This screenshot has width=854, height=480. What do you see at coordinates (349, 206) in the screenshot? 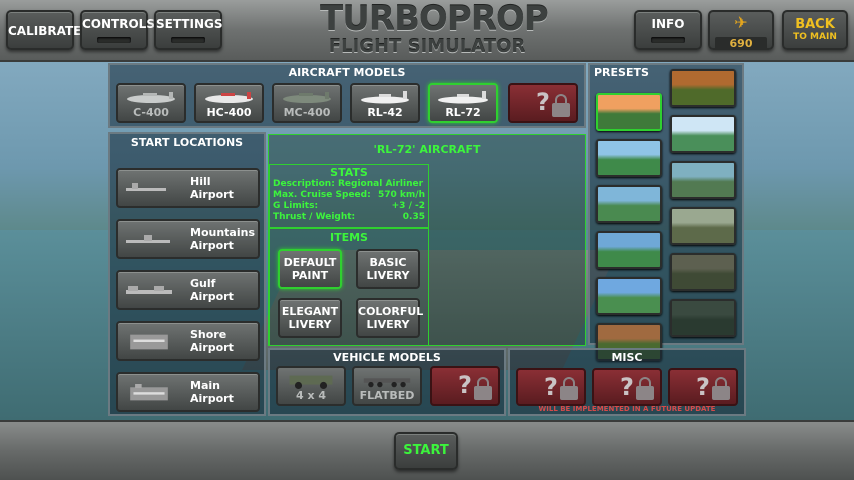
I see `stat-g-limits: G Limits: +3 / -2` at bounding box center [349, 206].